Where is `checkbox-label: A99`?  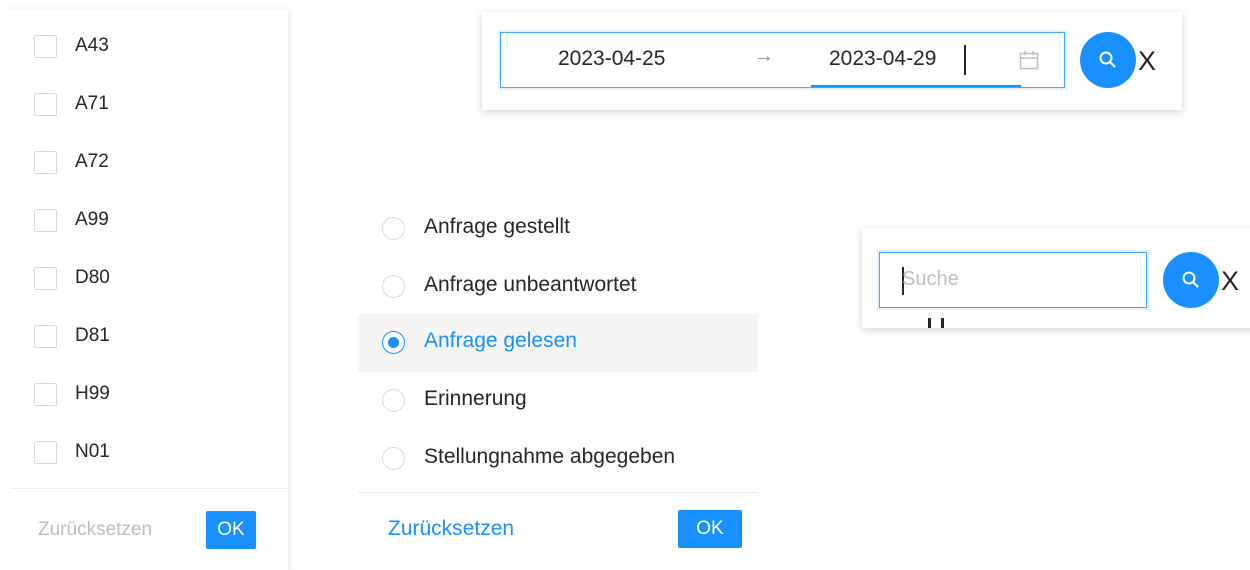 checkbox-label: A99 is located at coordinates (92, 219).